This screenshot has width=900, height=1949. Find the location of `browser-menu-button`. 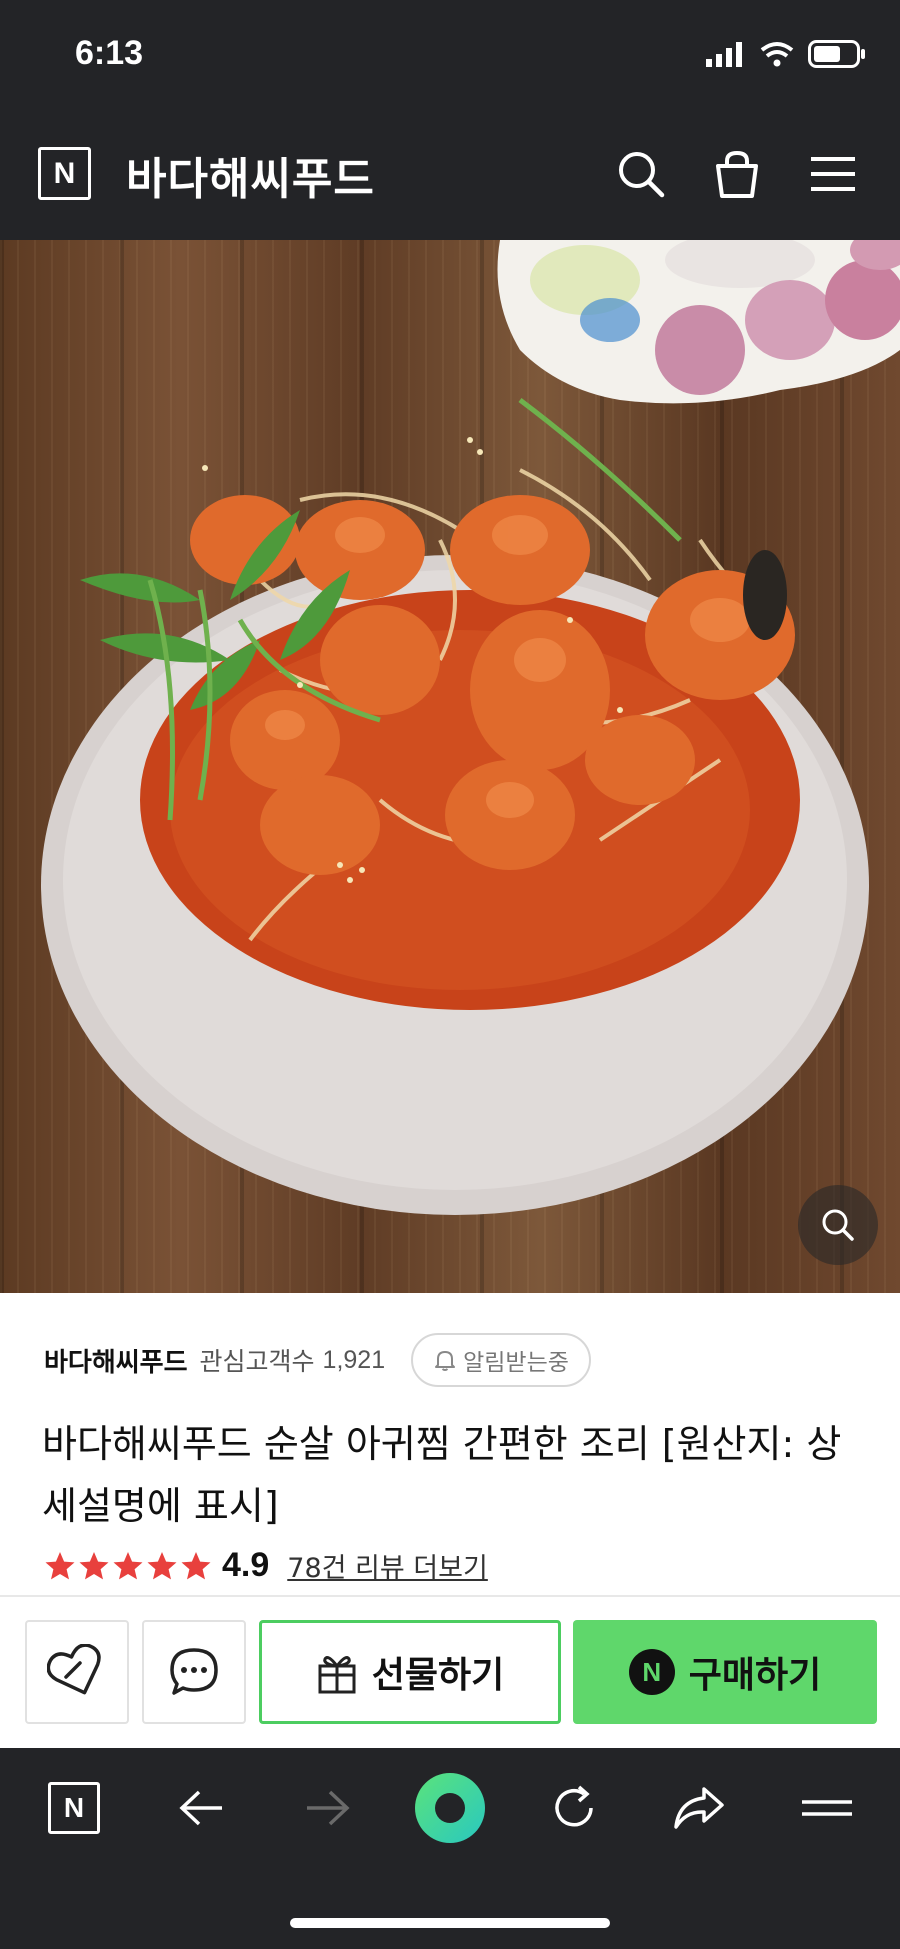

browser-menu-button is located at coordinates (827, 1808).